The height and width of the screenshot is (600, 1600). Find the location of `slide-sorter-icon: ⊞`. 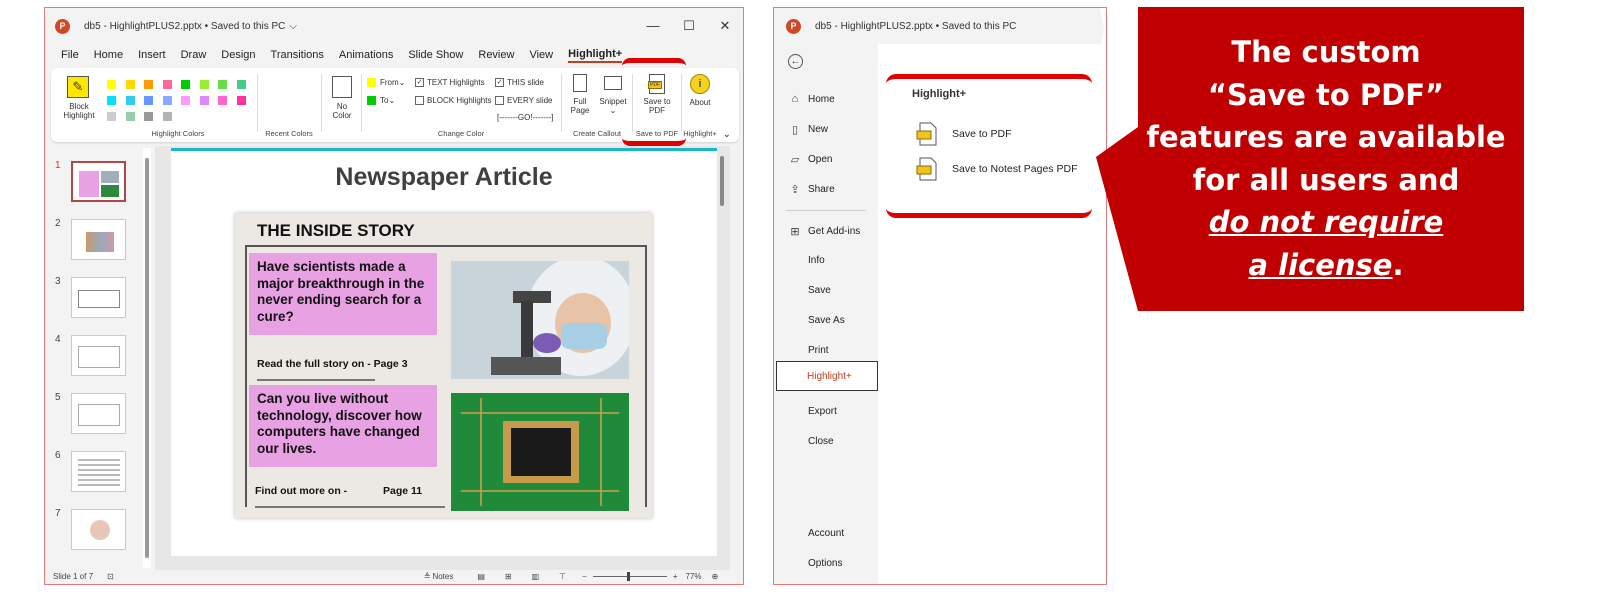

slide-sorter-icon: ⊞ is located at coordinates (508, 576).